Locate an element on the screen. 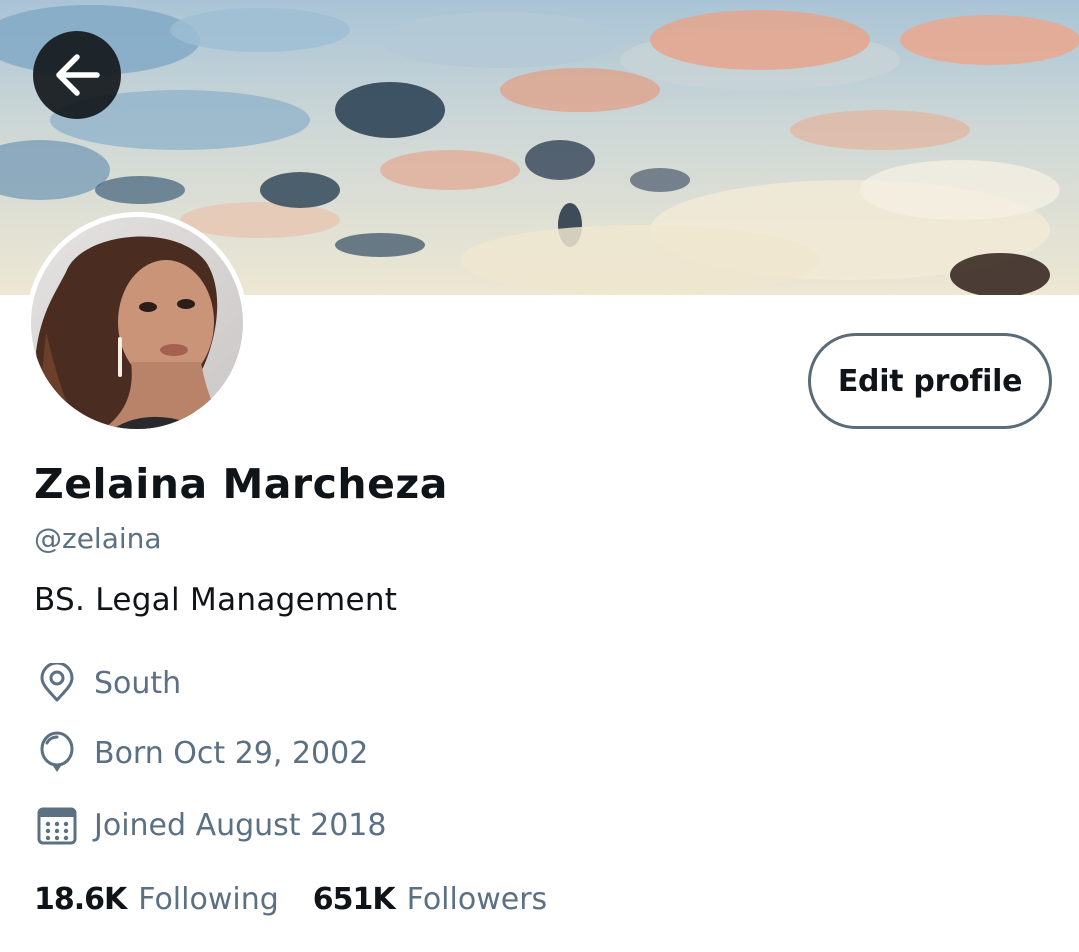 This screenshot has width=1079, height=952. back-button is located at coordinates (77, 75).